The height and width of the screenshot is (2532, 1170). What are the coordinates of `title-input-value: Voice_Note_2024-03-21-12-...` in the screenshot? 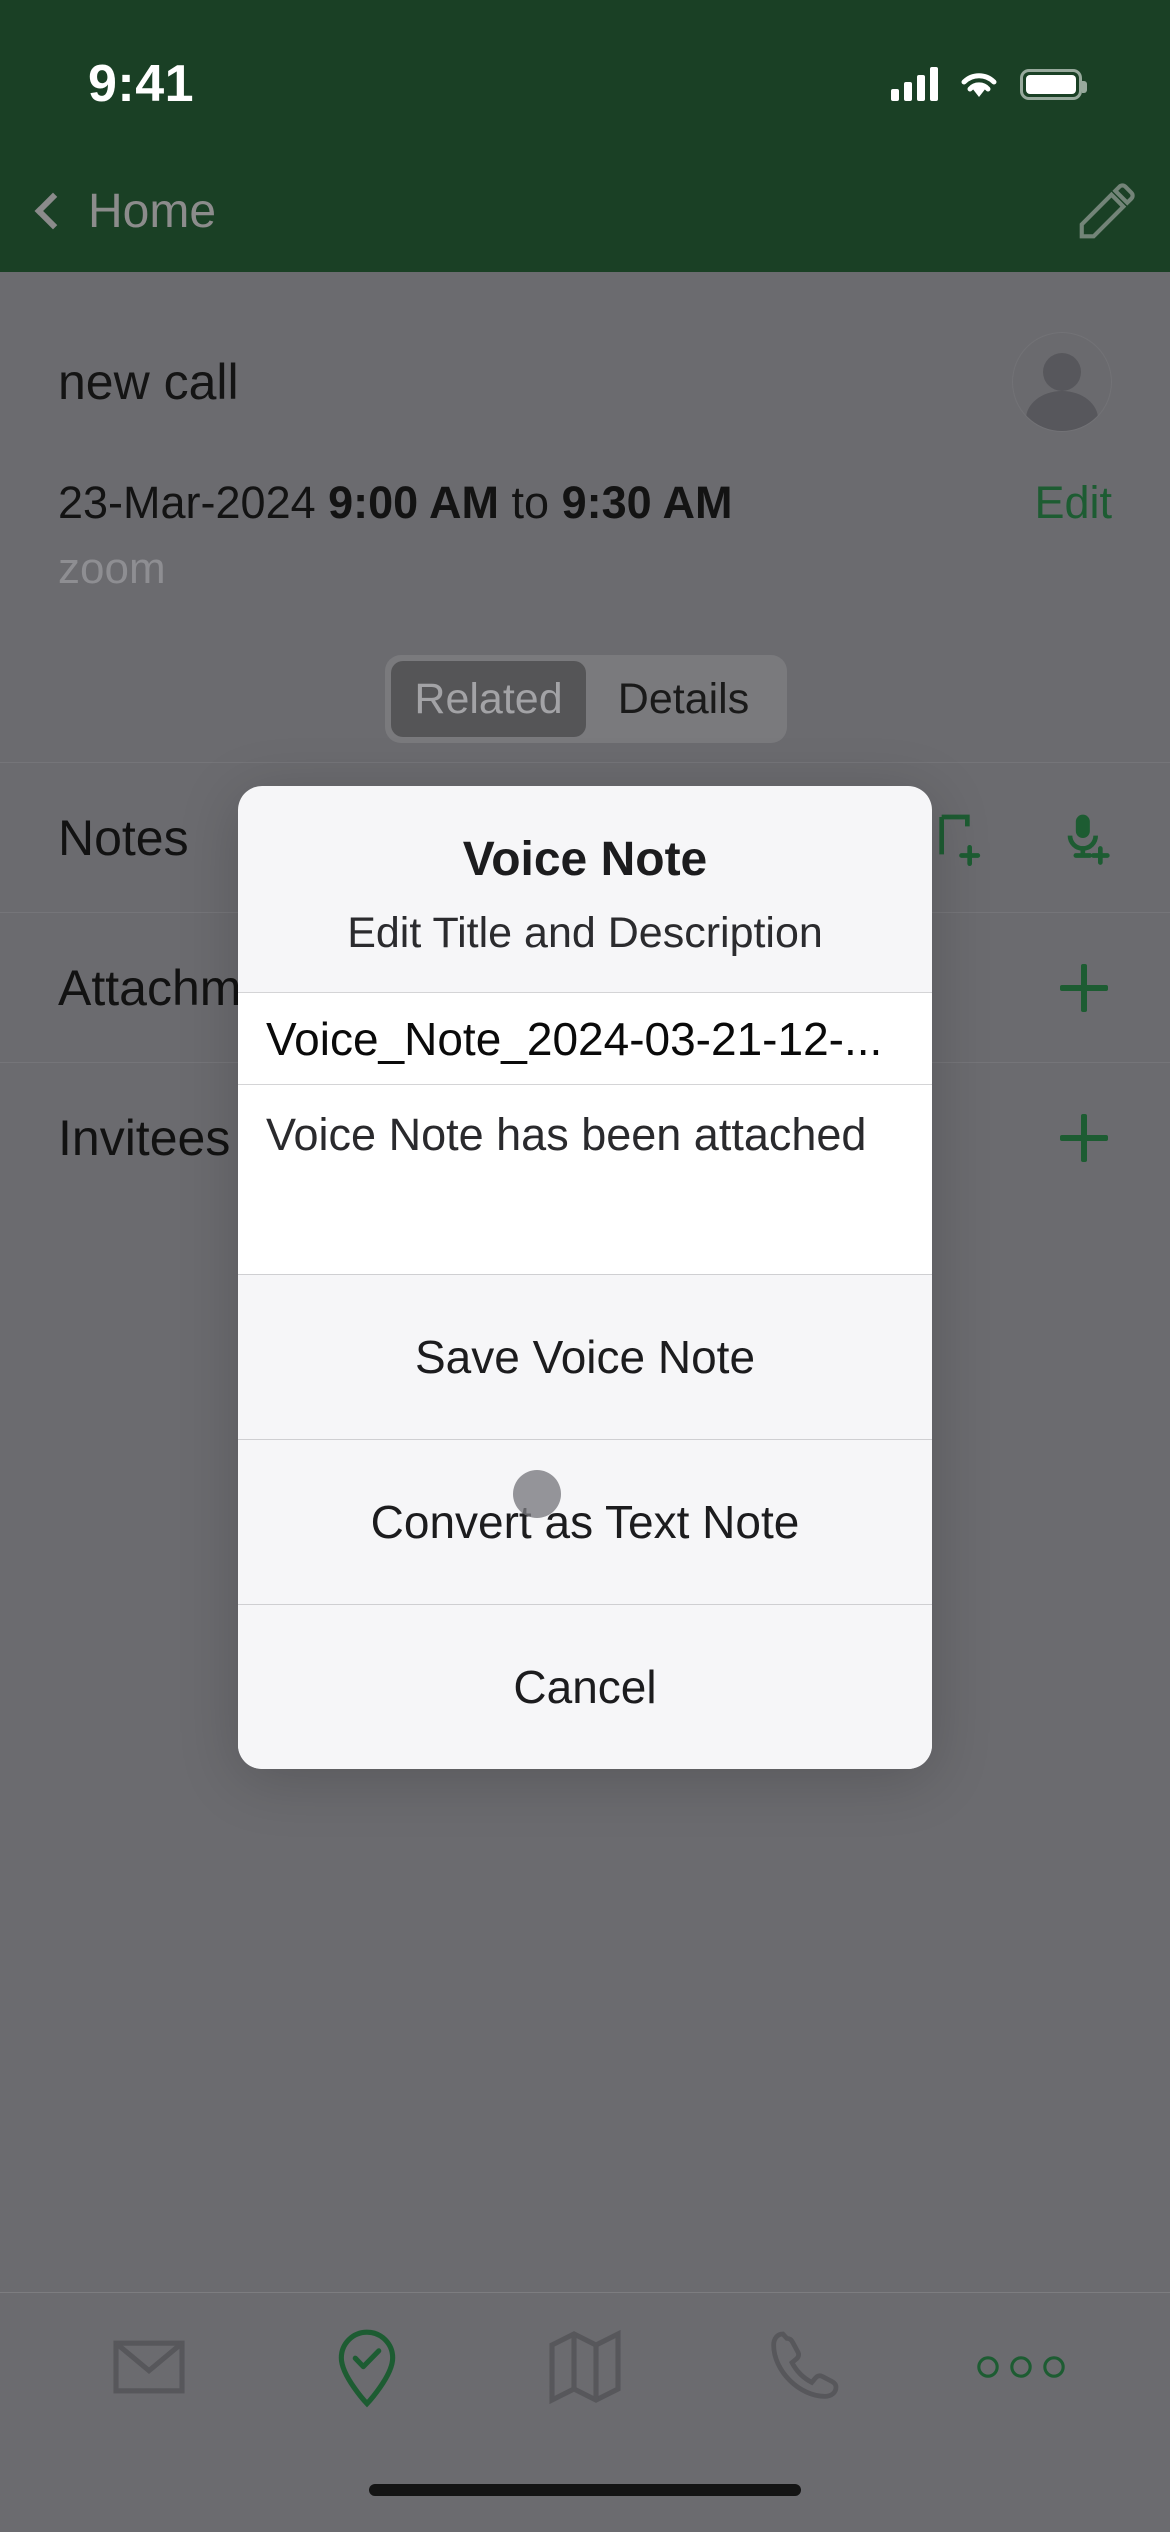 It's located at (574, 1038).